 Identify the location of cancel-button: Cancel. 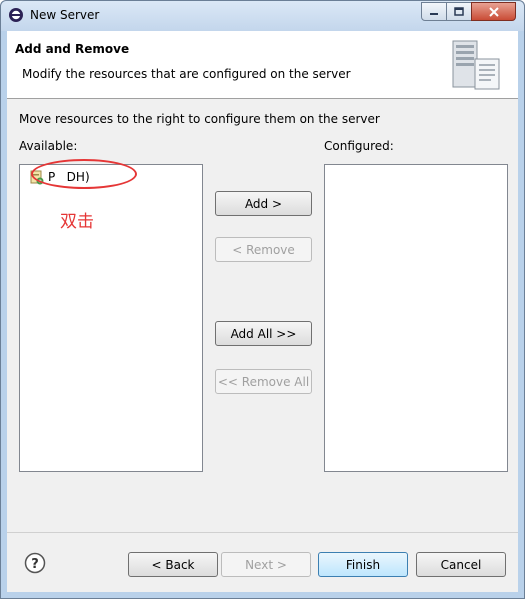
(461, 564).